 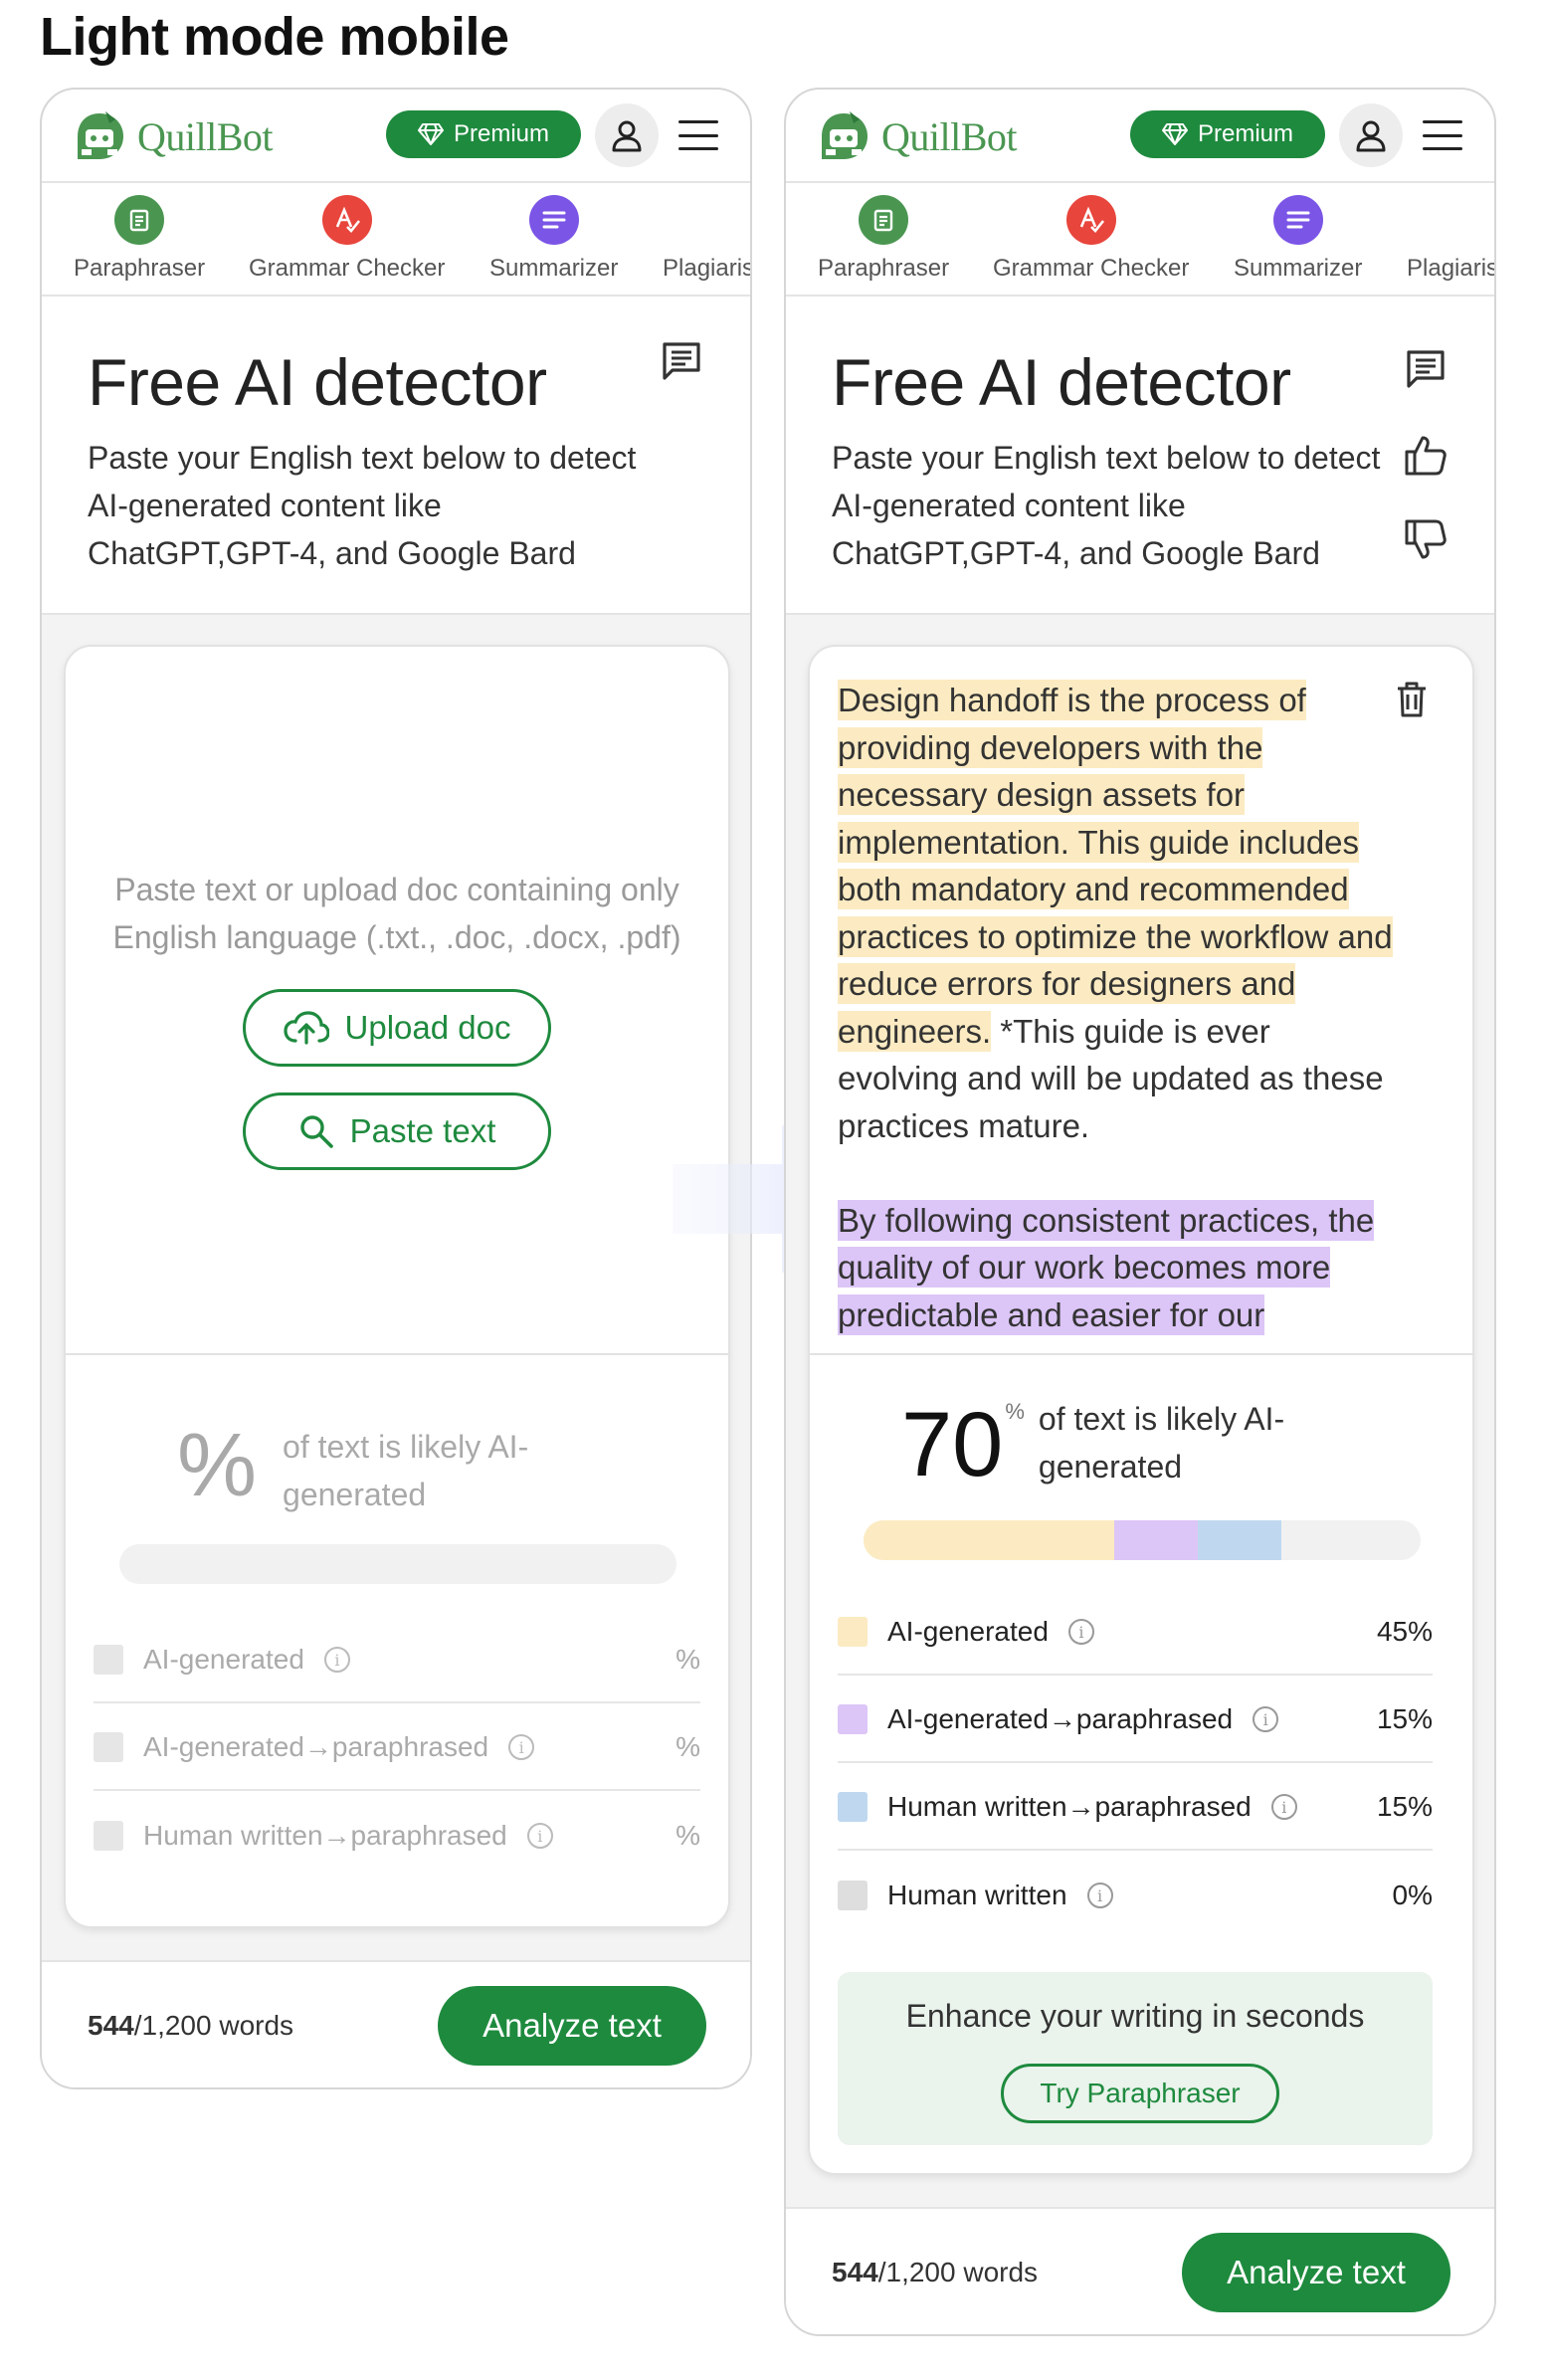 What do you see at coordinates (1135, 1895) in the screenshot?
I see `result-row-human: Human written i 0%` at bounding box center [1135, 1895].